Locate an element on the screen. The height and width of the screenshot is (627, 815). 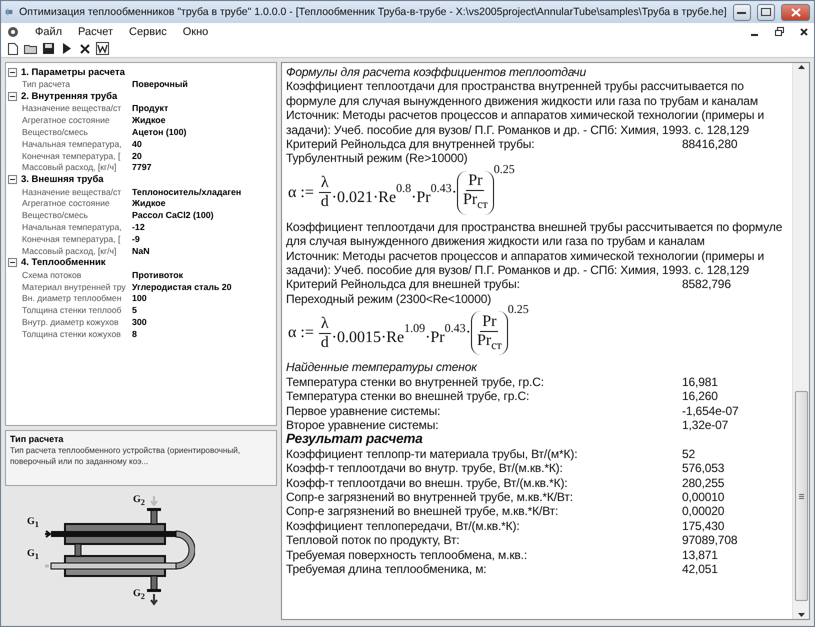
result-value: 175,430 is located at coordinates (704, 526).